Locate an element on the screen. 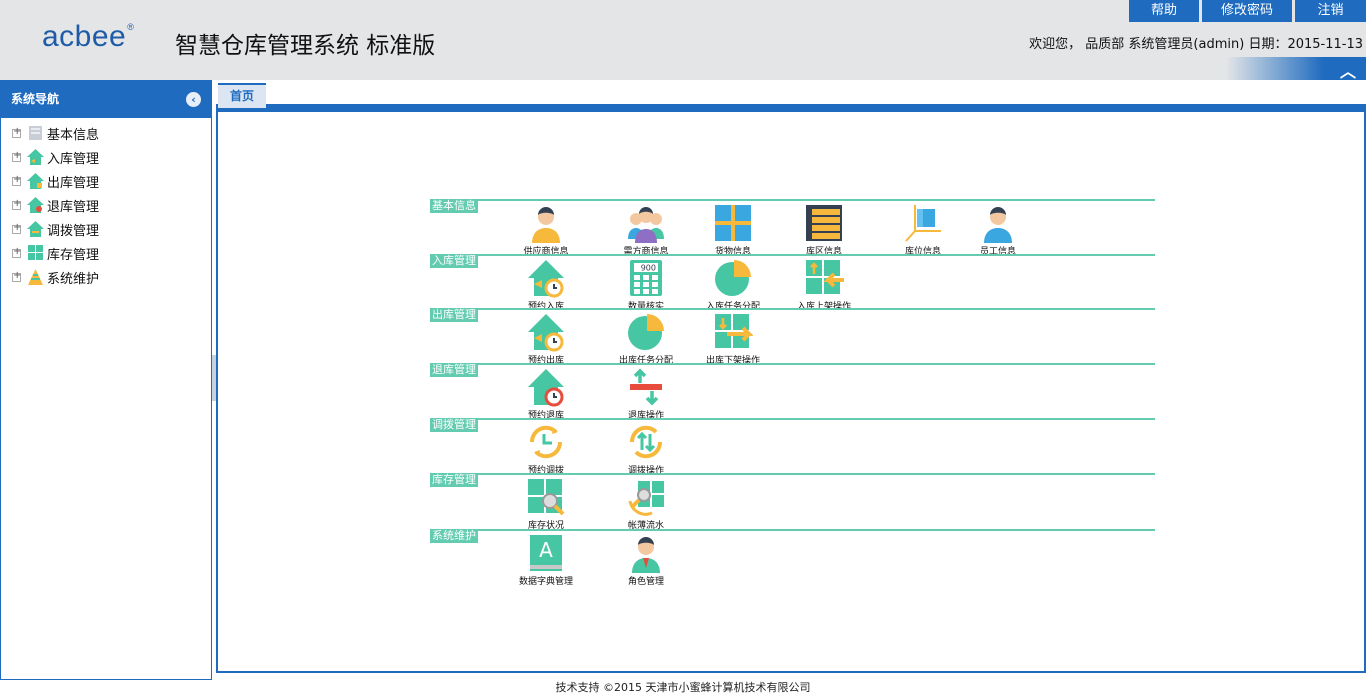 The image size is (1366, 696). sidebar-item-label: 出库管理 is located at coordinates (73, 183).